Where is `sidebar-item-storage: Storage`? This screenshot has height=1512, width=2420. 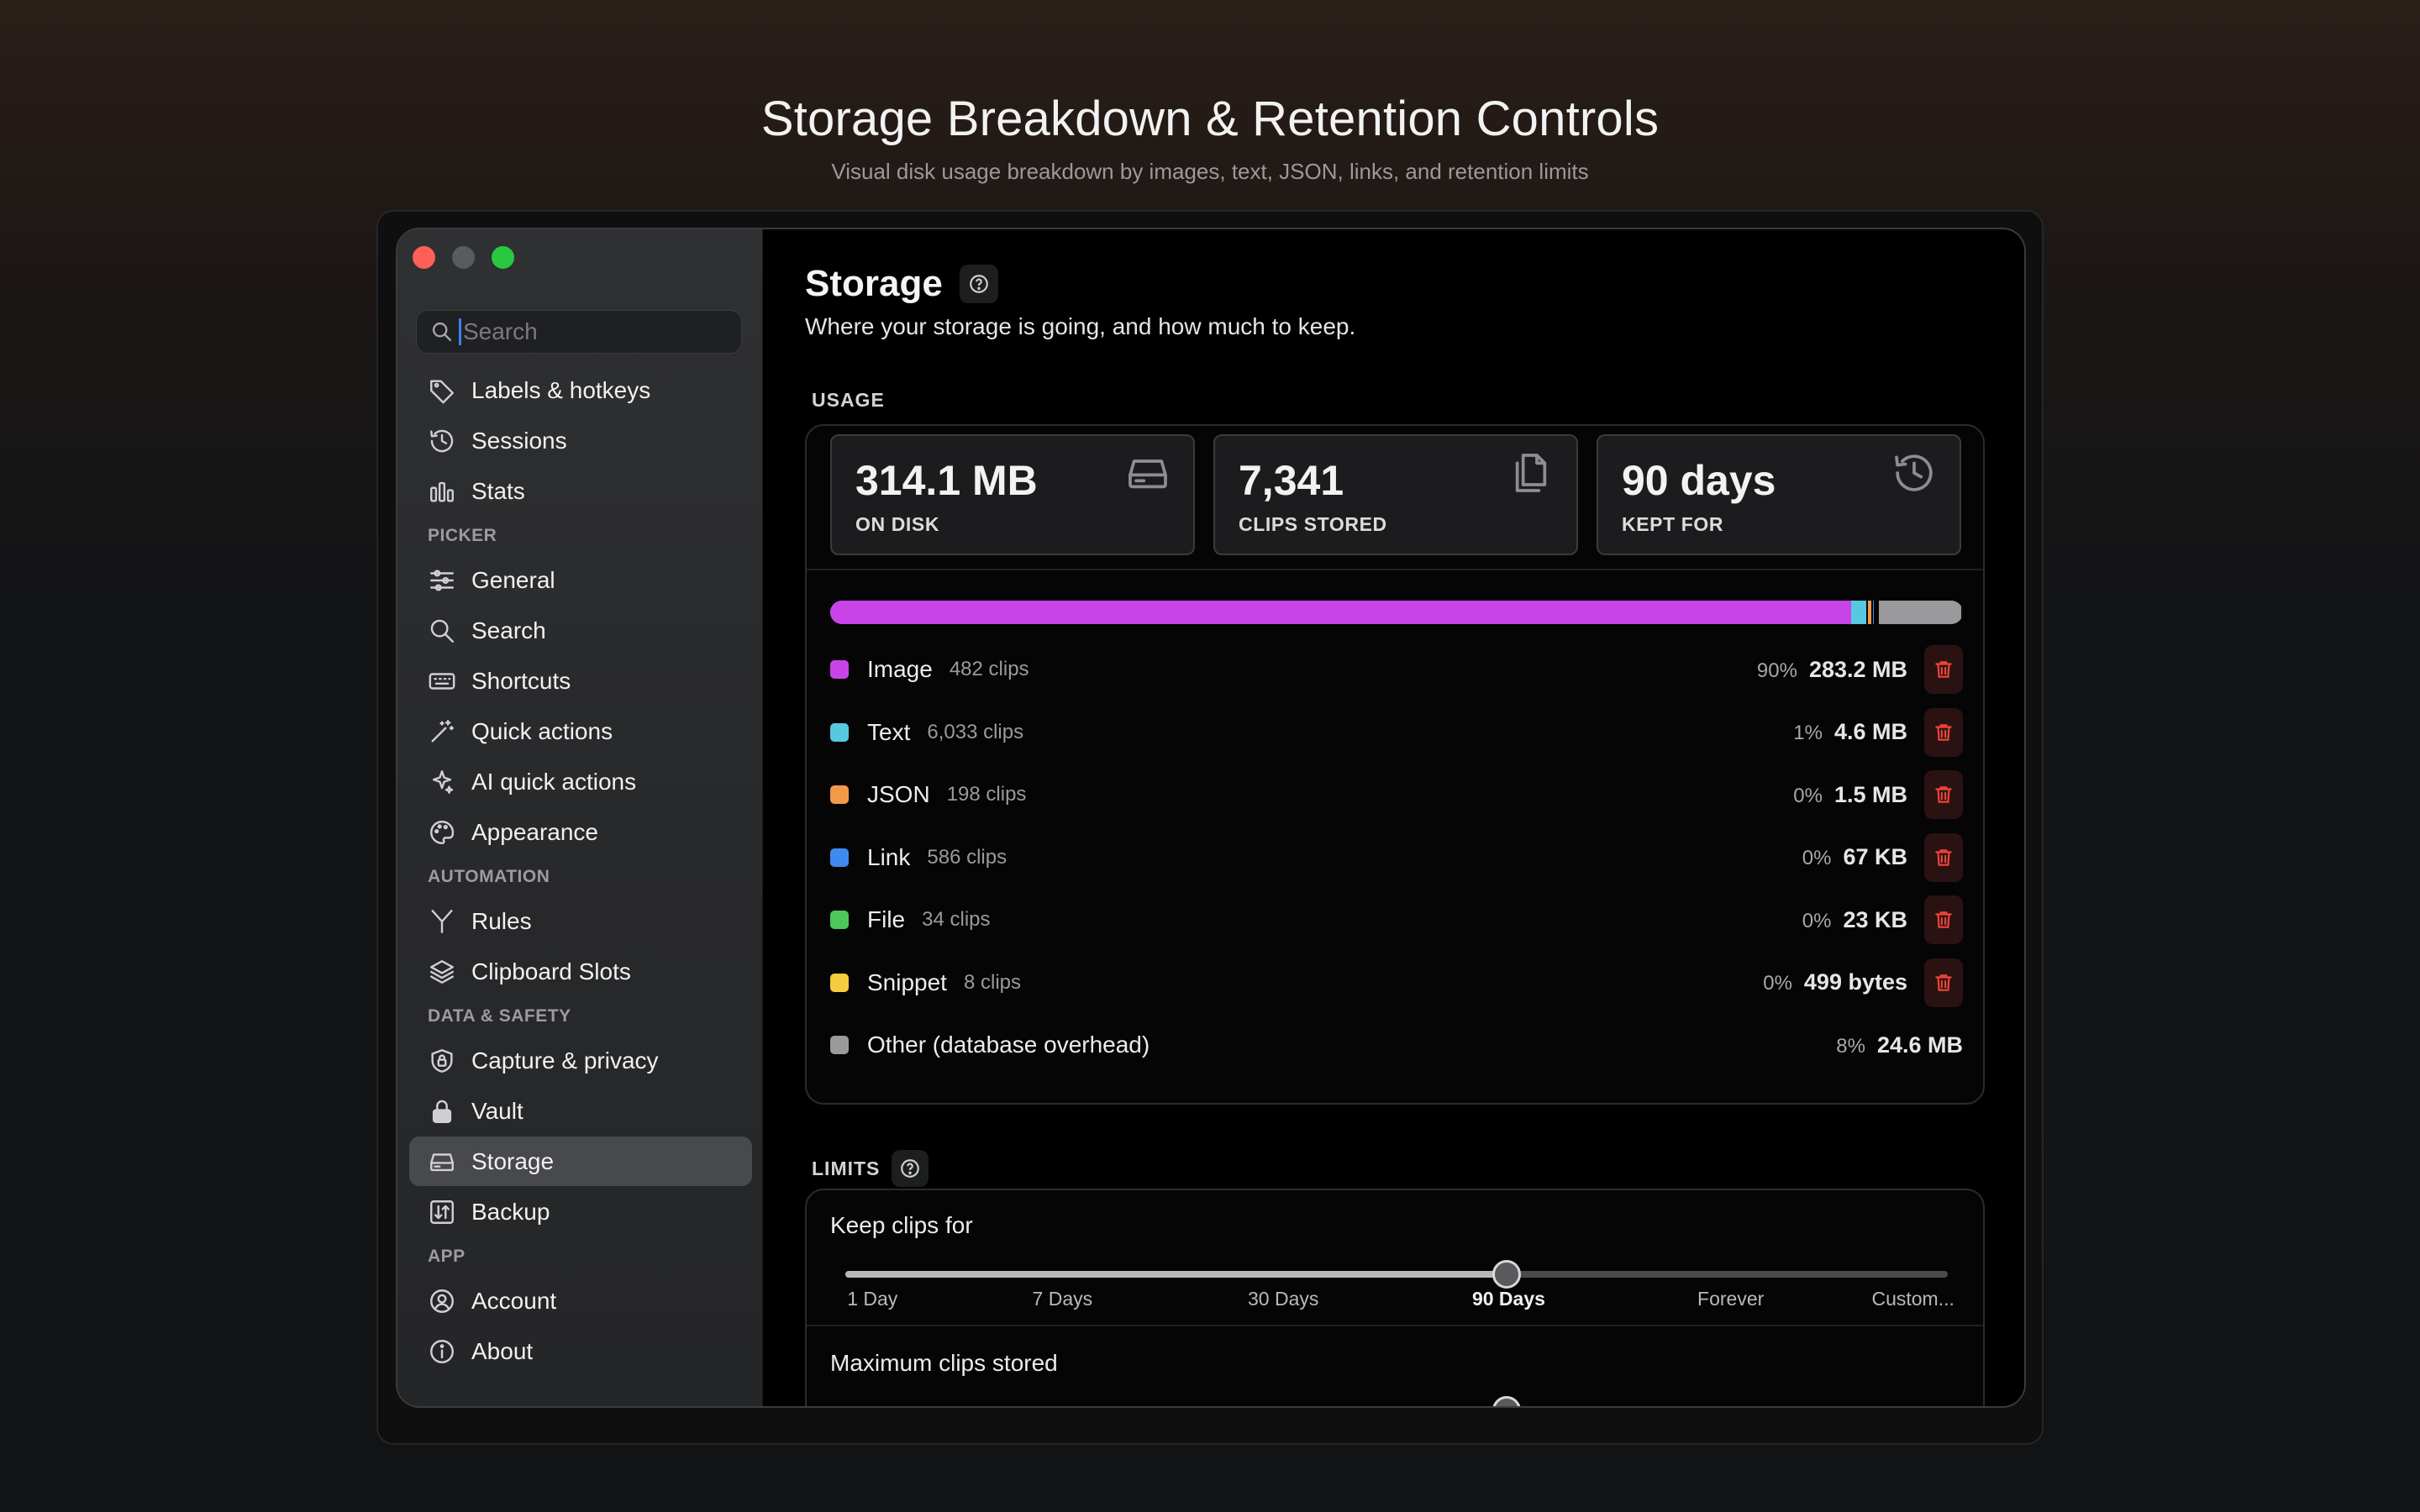 sidebar-item-storage: Storage is located at coordinates (581, 1161).